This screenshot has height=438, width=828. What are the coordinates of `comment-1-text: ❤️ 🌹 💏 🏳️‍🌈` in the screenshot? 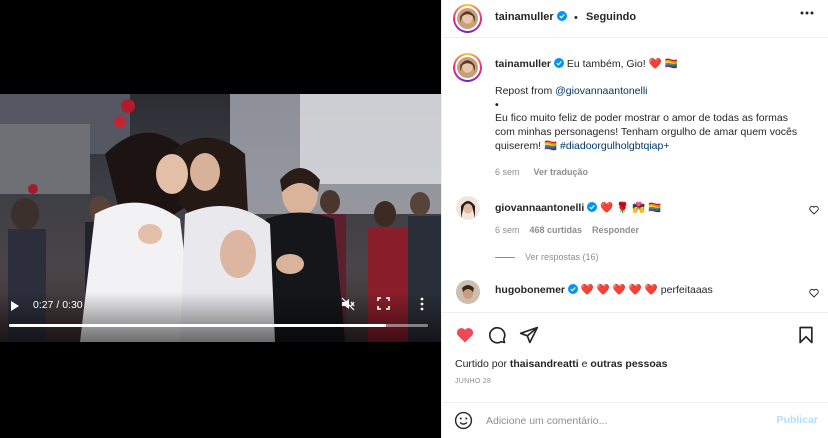 It's located at (631, 208).